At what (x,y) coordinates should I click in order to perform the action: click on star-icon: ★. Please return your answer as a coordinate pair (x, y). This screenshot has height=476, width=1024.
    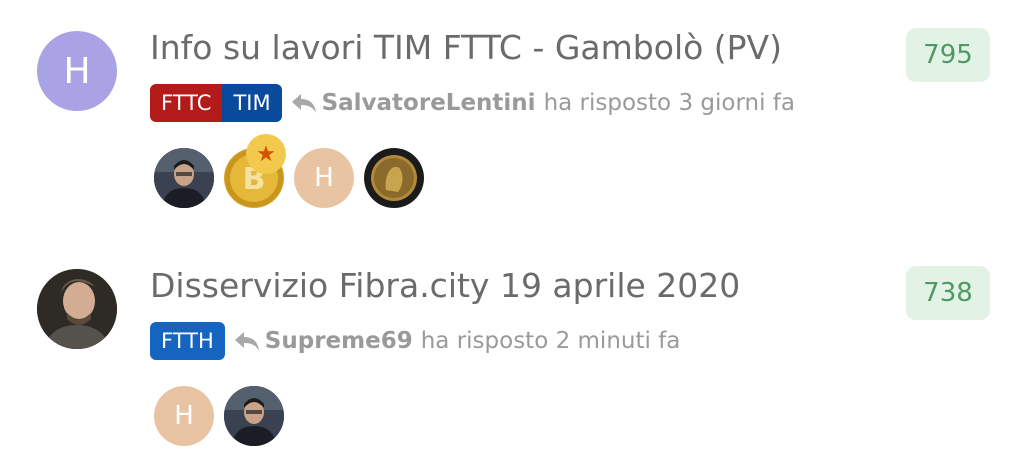
    Looking at the image, I should click on (266, 154).